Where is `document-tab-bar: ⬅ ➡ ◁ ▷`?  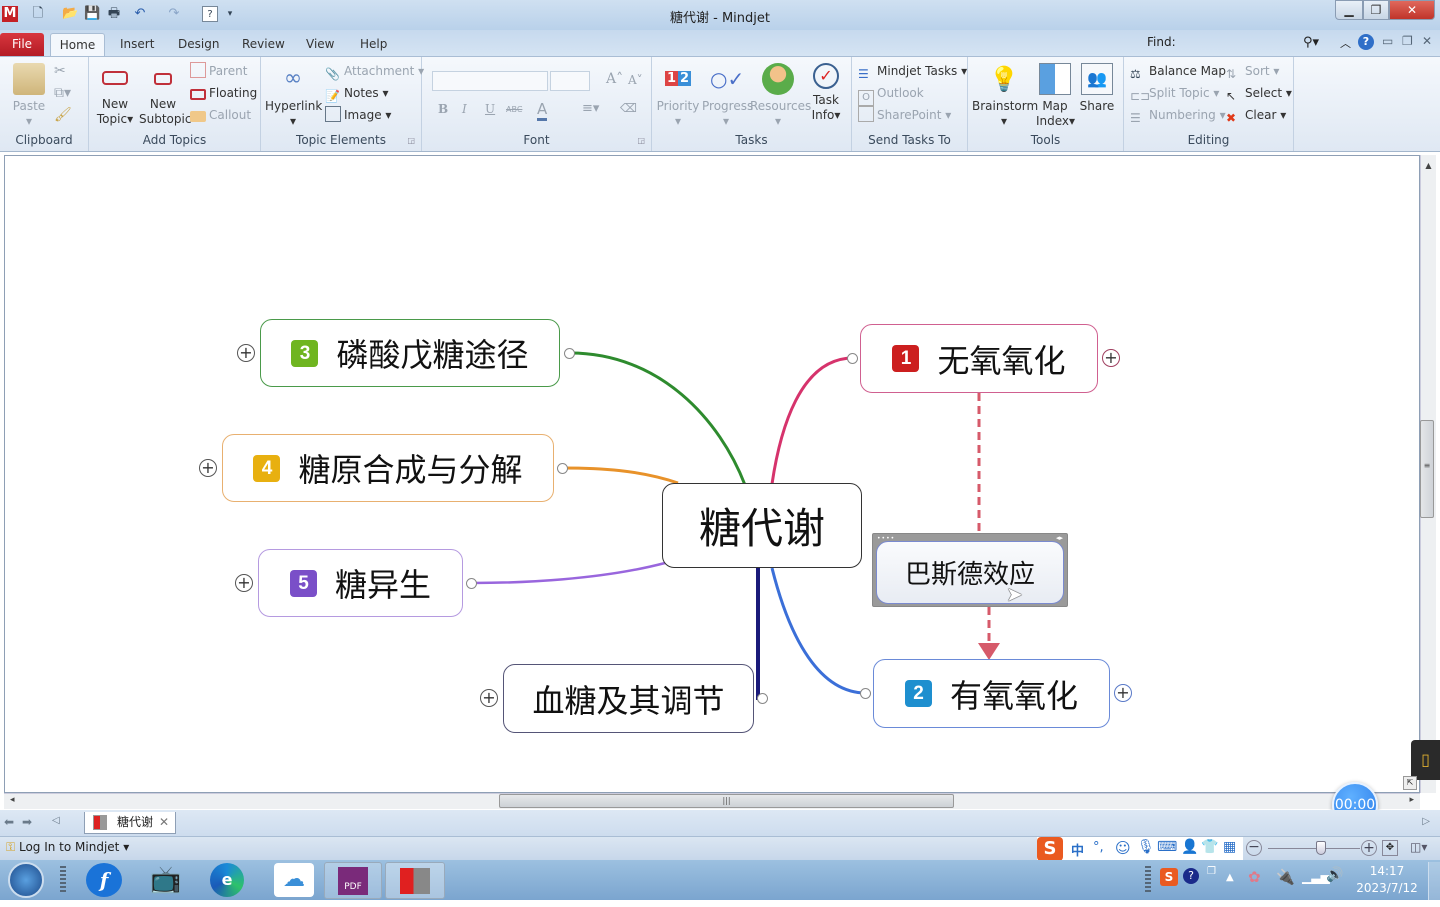
document-tab-bar: ⬅ ➡ ◁ ▷ is located at coordinates (720, 823).